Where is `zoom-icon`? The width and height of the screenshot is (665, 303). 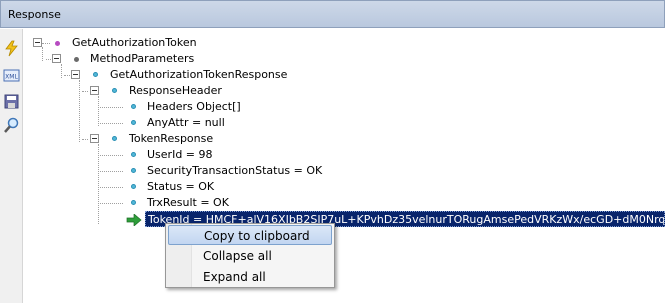
zoom-icon is located at coordinates (11, 125).